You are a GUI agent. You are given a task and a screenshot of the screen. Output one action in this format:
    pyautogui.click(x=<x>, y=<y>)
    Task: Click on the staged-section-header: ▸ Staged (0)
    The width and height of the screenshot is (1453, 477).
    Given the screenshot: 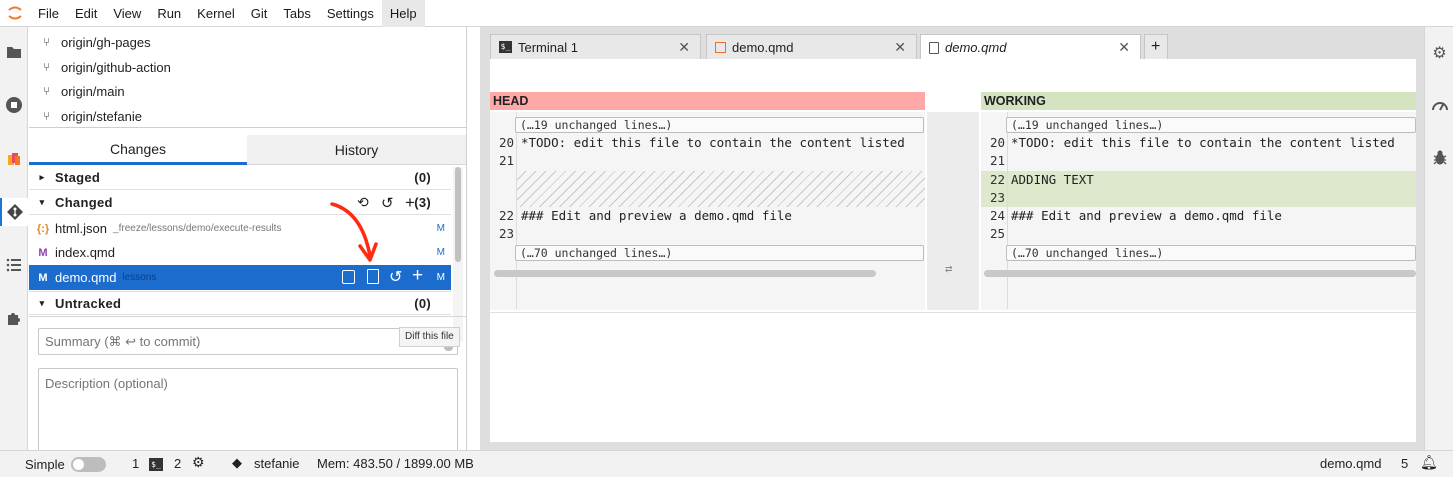 What is the action you would take?
    pyautogui.click(x=240, y=178)
    